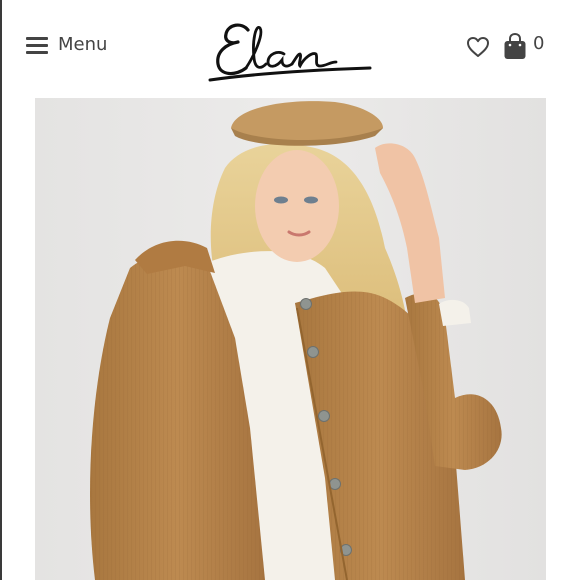 Image resolution: width=580 pixels, height=580 pixels. Describe the element at coordinates (297, 206) in the screenshot. I see `face` at that location.